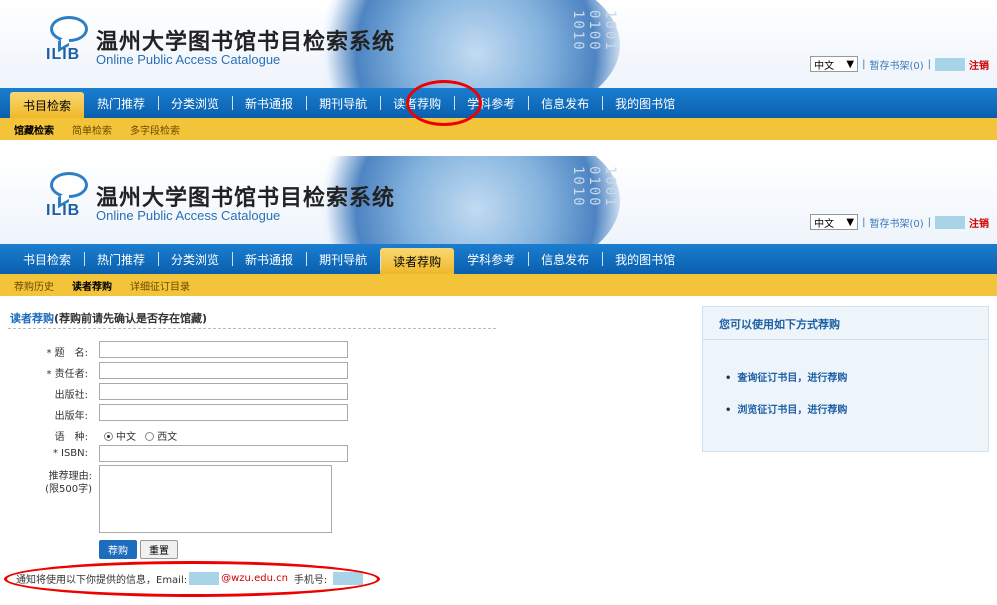 The width and height of the screenshot is (997, 605). What do you see at coordinates (34, 285) in the screenshot?
I see `subnav-item: 荐购历史` at bounding box center [34, 285].